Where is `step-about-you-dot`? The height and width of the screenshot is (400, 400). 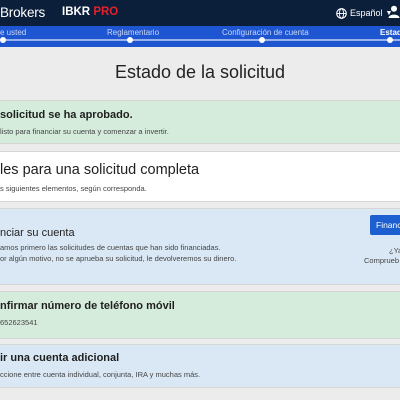
step-about-you-dot is located at coordinates (3, 40).